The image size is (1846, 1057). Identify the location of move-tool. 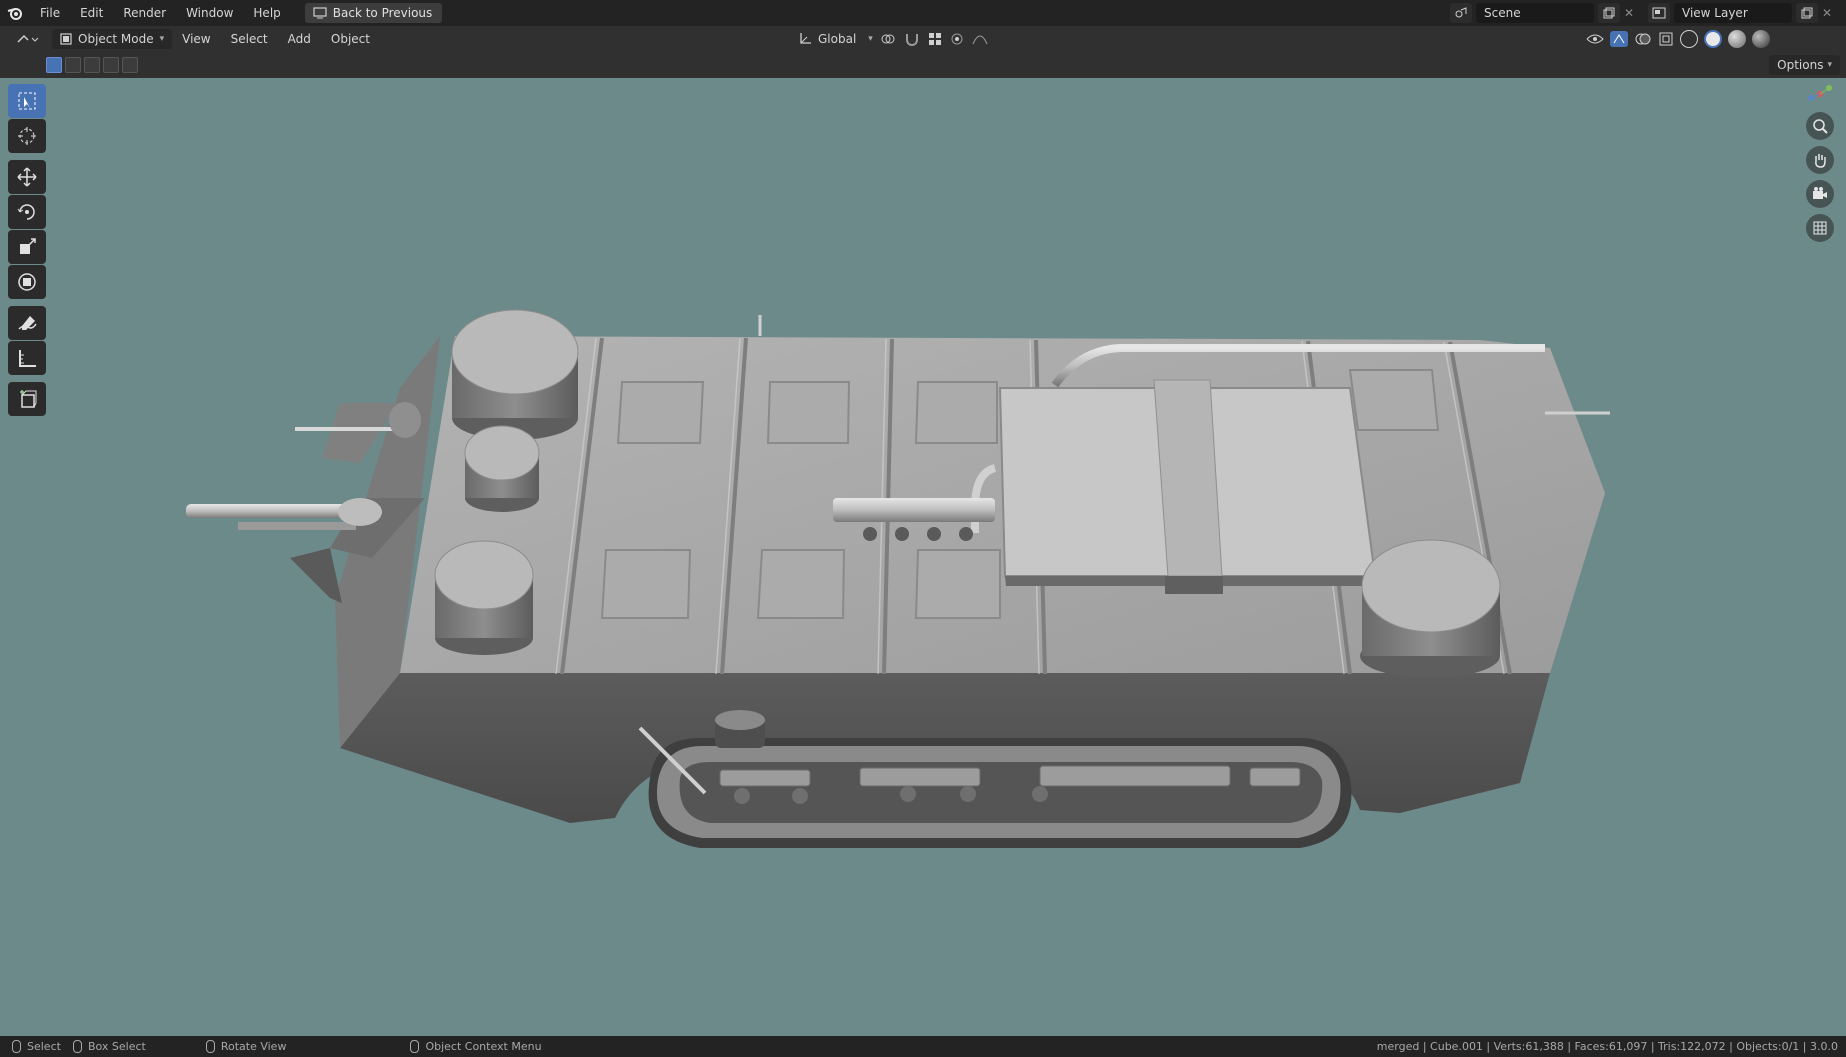
(27, 177).